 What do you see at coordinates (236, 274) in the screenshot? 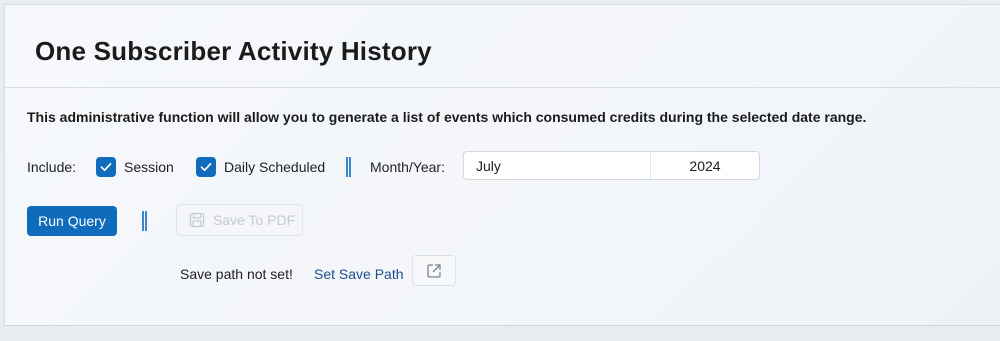
I see `save-path-status: Save path not set!` at bounding box center [236, 274].